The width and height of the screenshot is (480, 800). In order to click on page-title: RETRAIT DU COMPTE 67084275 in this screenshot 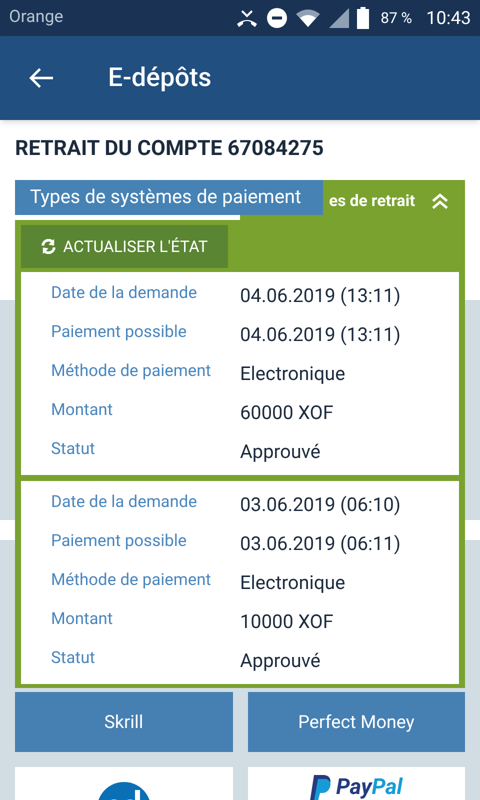, I will do `click(170, 149)`.